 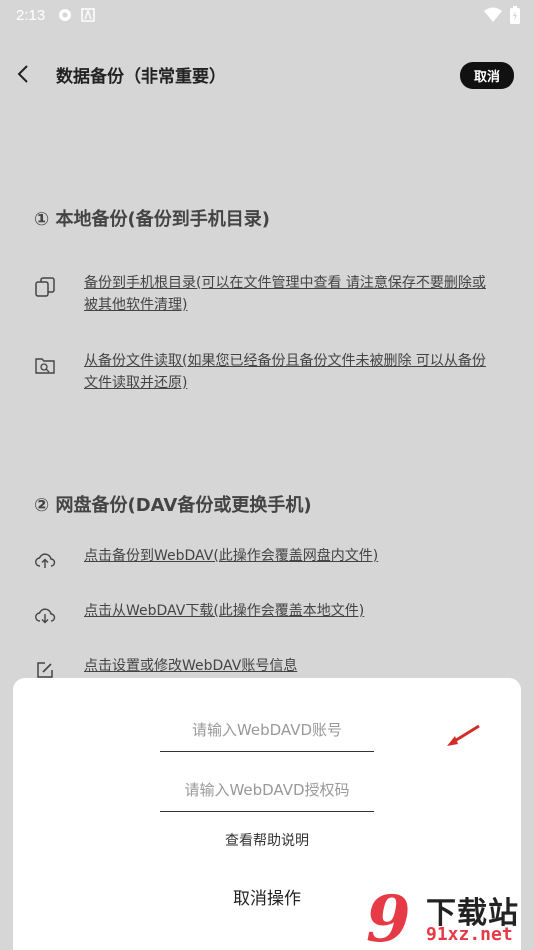 I want to click on auth-code-input, so click(x=267, y=789).